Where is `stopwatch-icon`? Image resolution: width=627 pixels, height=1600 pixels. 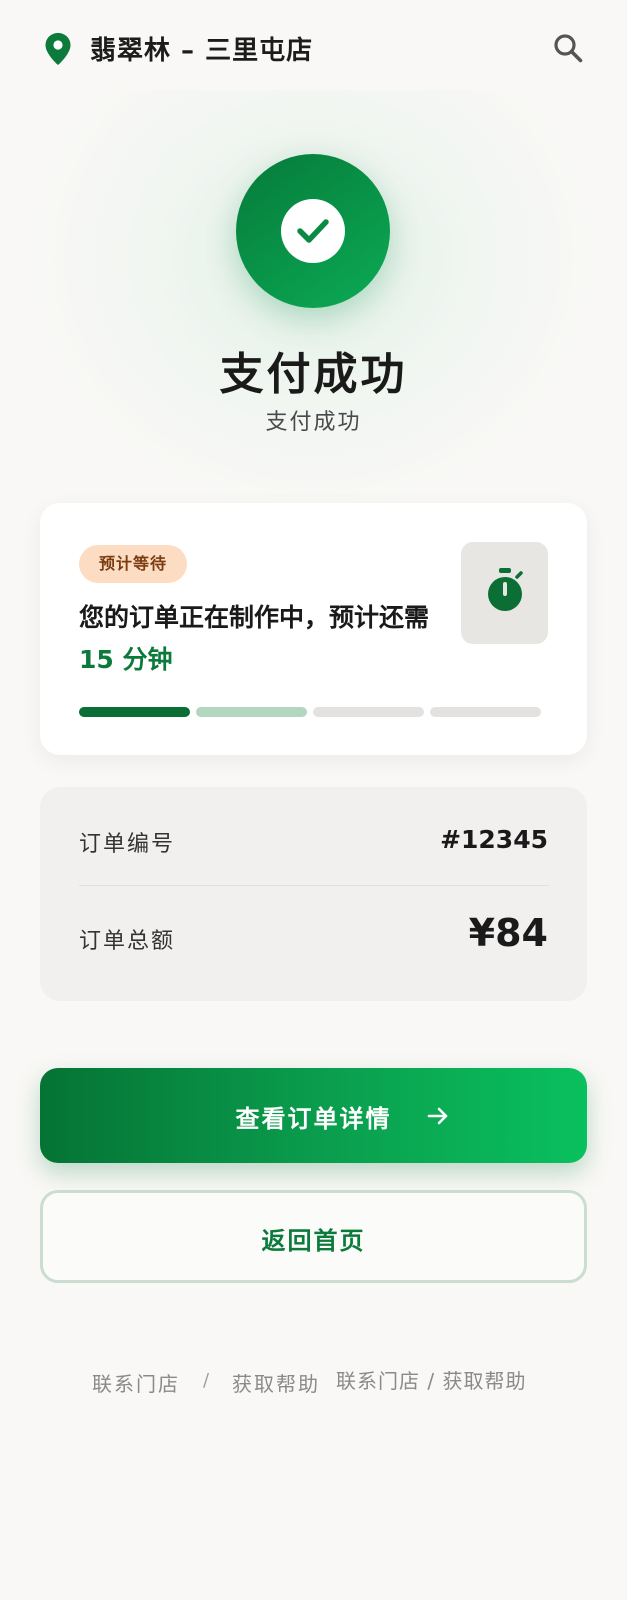 stopwatch-icon is located at coordinates (505, 589).